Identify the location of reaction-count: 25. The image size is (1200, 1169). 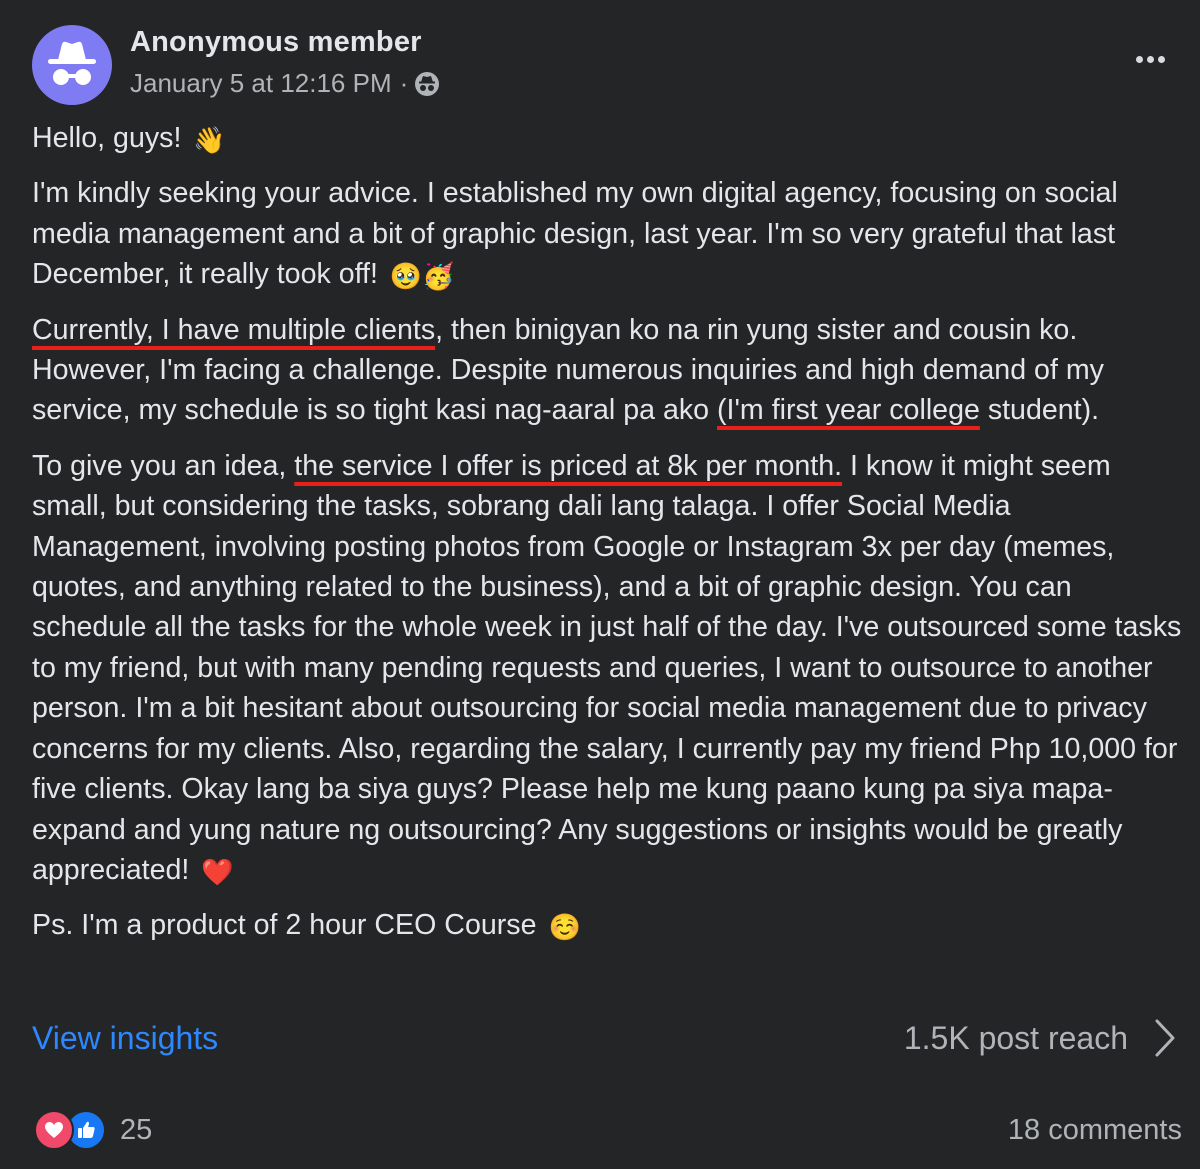
(136, 1129).